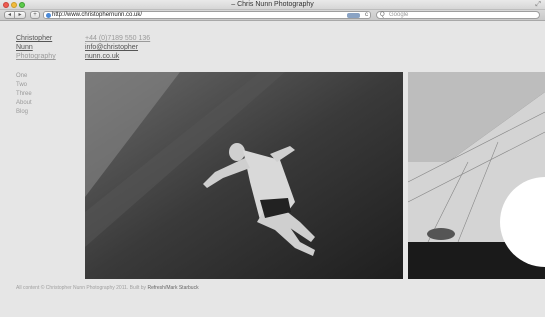 The width and height of the screenshot is (545, 317). Describe the element at coordinates (353, 15) in the screenshot. I see `rss-icon` at that location.